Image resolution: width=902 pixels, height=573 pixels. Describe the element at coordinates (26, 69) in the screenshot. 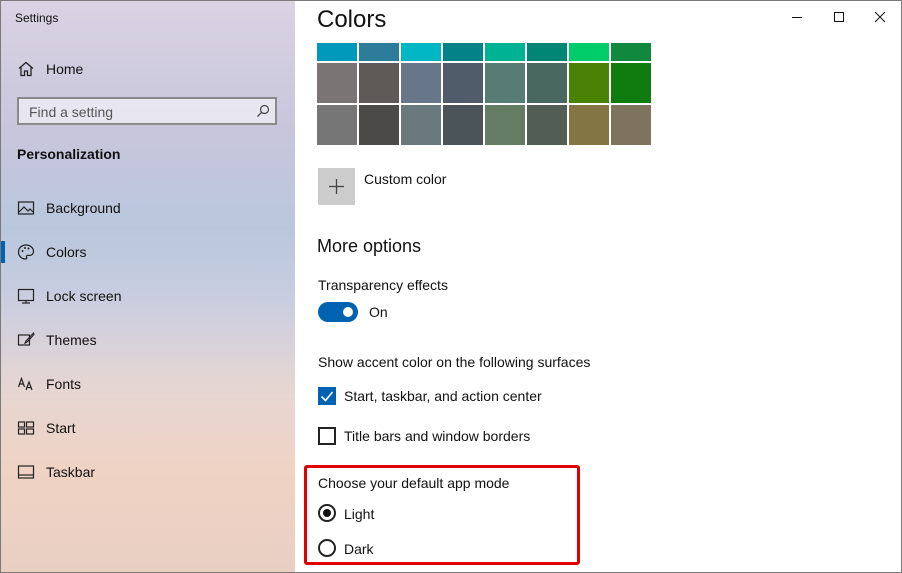

I see `home-icon` at that location.